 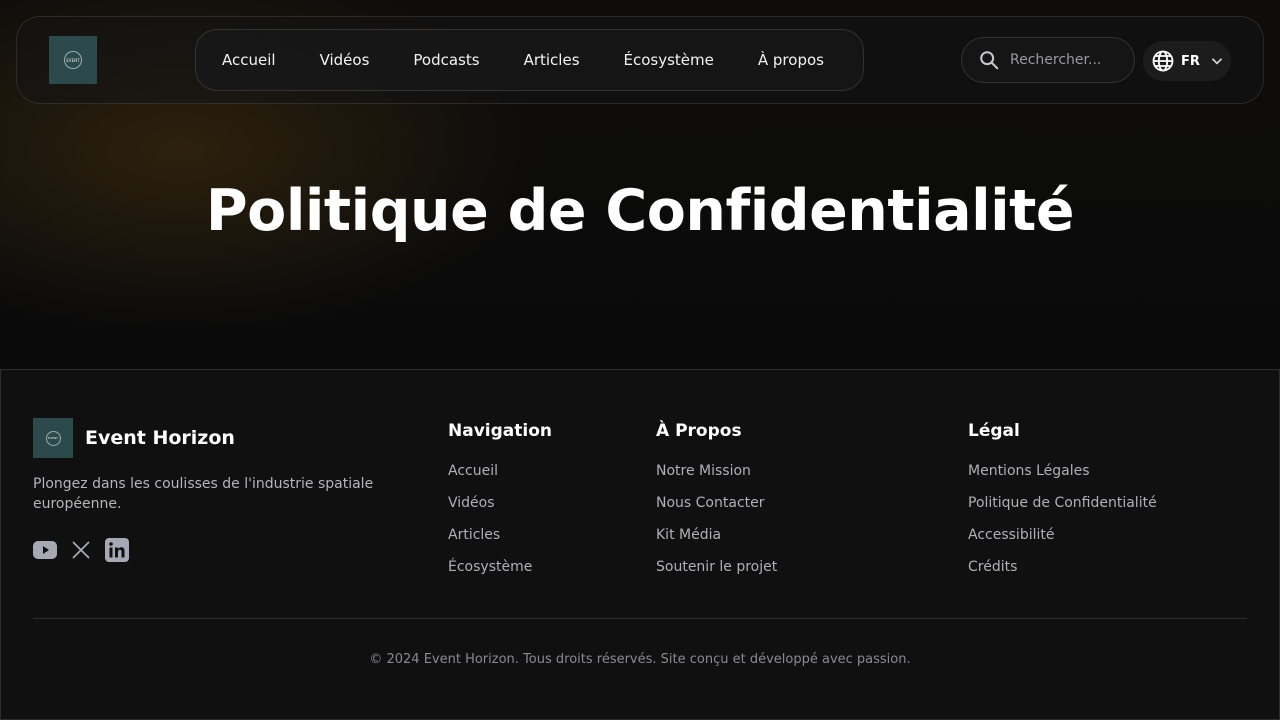 I want to click on footer-logo-text: EVENT, so click(x=53, y=438).